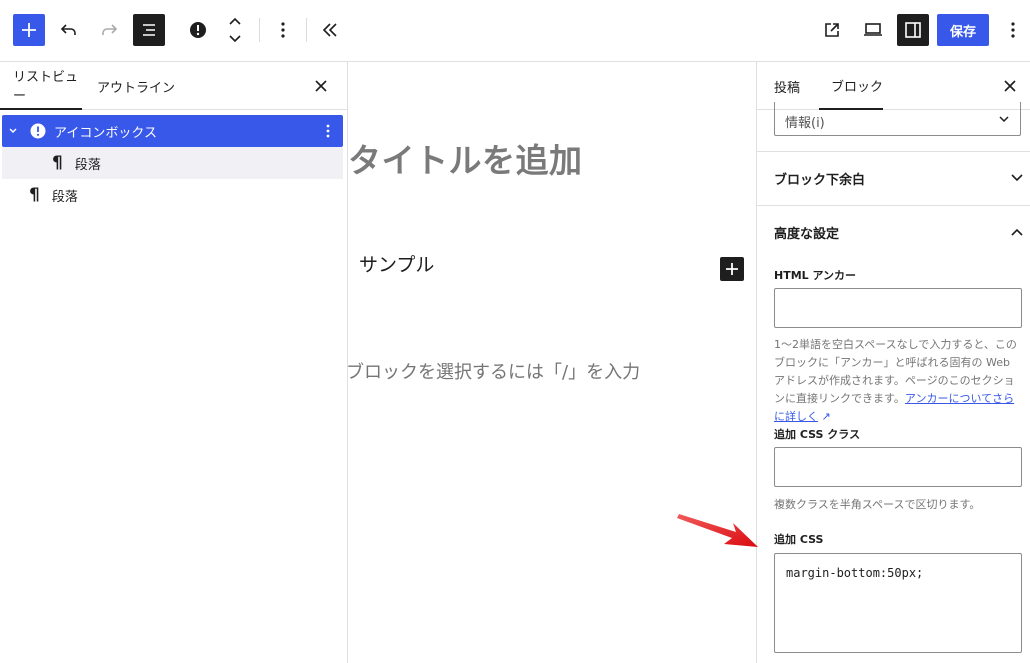  I want to click on additional-css-label: 追加 CSS, so click(799, 539).